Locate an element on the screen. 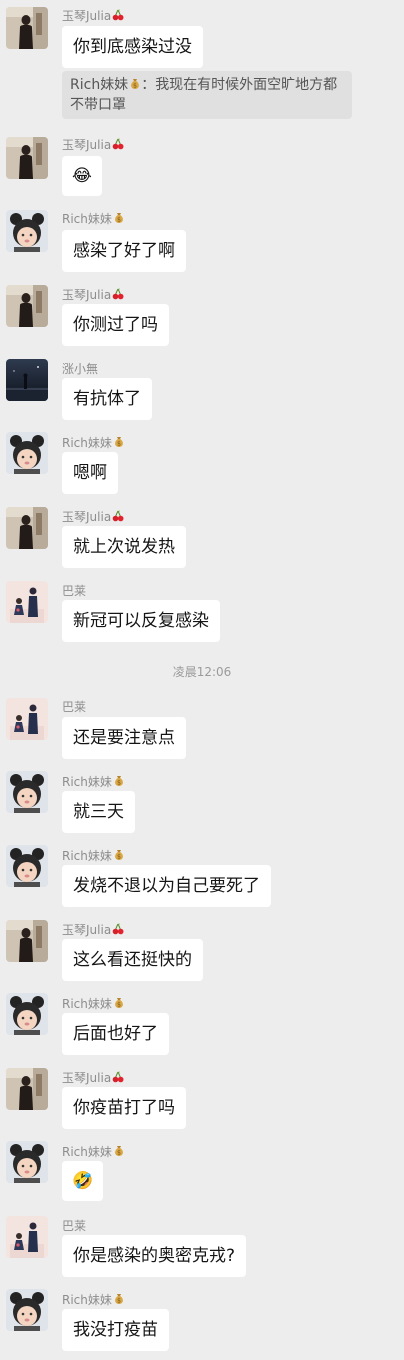 This screenshot has width=404, height=1360. message-bubble: 你是感染的奥密克戎? is located at coordinates (154, 1256).